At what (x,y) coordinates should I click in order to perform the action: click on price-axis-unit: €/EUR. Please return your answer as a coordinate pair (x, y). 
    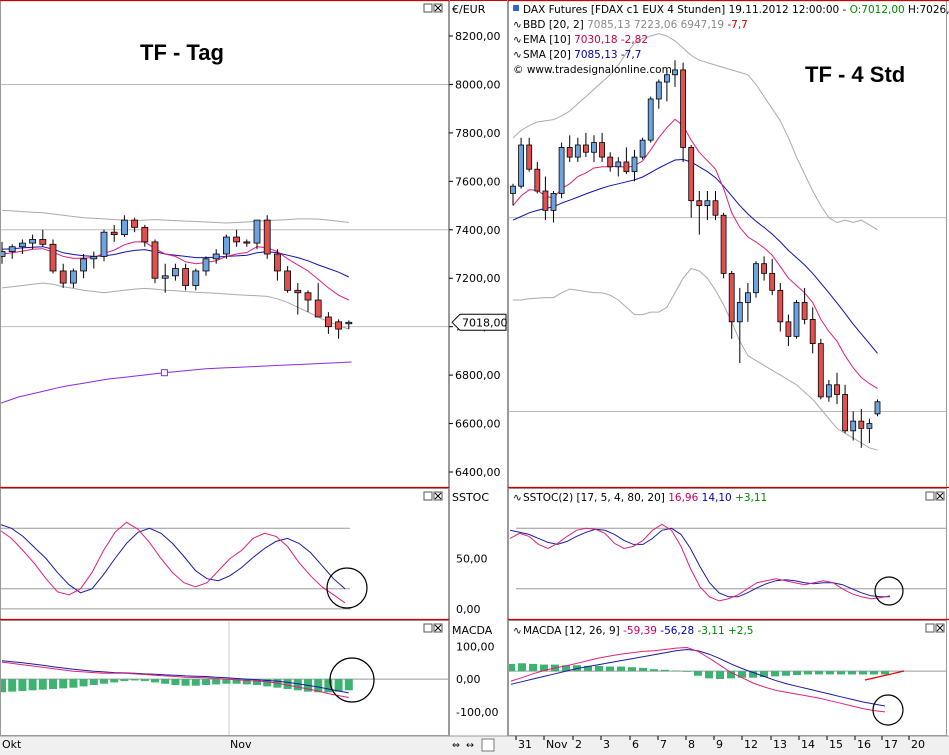
    Looking at the image, I should click on (469, 9).